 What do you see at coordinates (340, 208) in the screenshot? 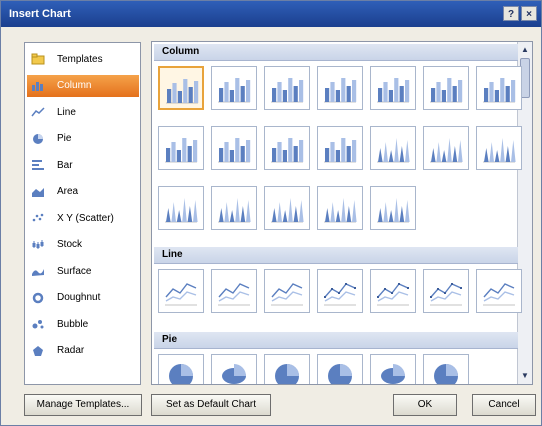
I see `100-stacked-pyramid-chart-icon` at bounding box center [340, 208].